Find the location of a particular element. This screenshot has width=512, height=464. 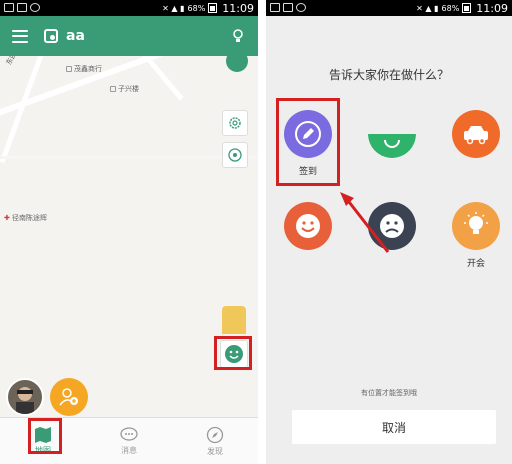

green-face-icon is located at coordinates (392, 134).